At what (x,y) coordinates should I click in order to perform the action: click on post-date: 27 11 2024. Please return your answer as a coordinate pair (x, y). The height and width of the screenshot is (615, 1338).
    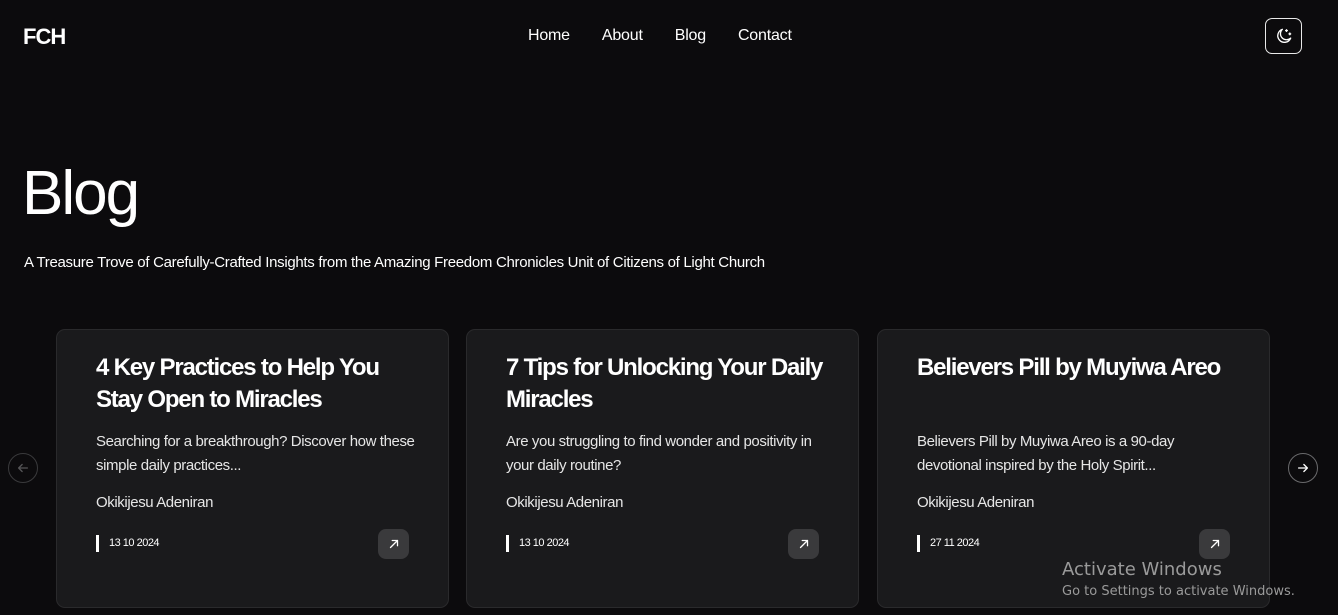
    Looking at the image, I should click on (948, 543).